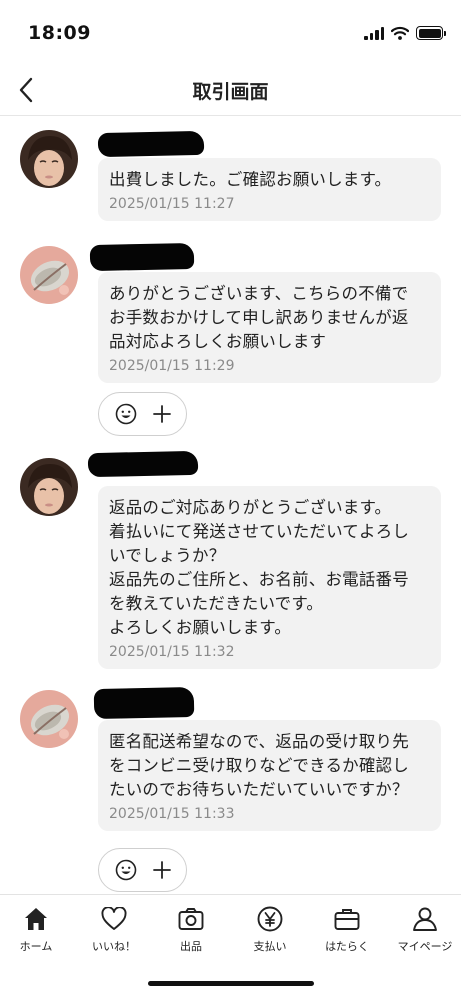 Image resolution: width=461 pixels, height=999 pixels. I want to click on battery-icon, so click(431, 33).